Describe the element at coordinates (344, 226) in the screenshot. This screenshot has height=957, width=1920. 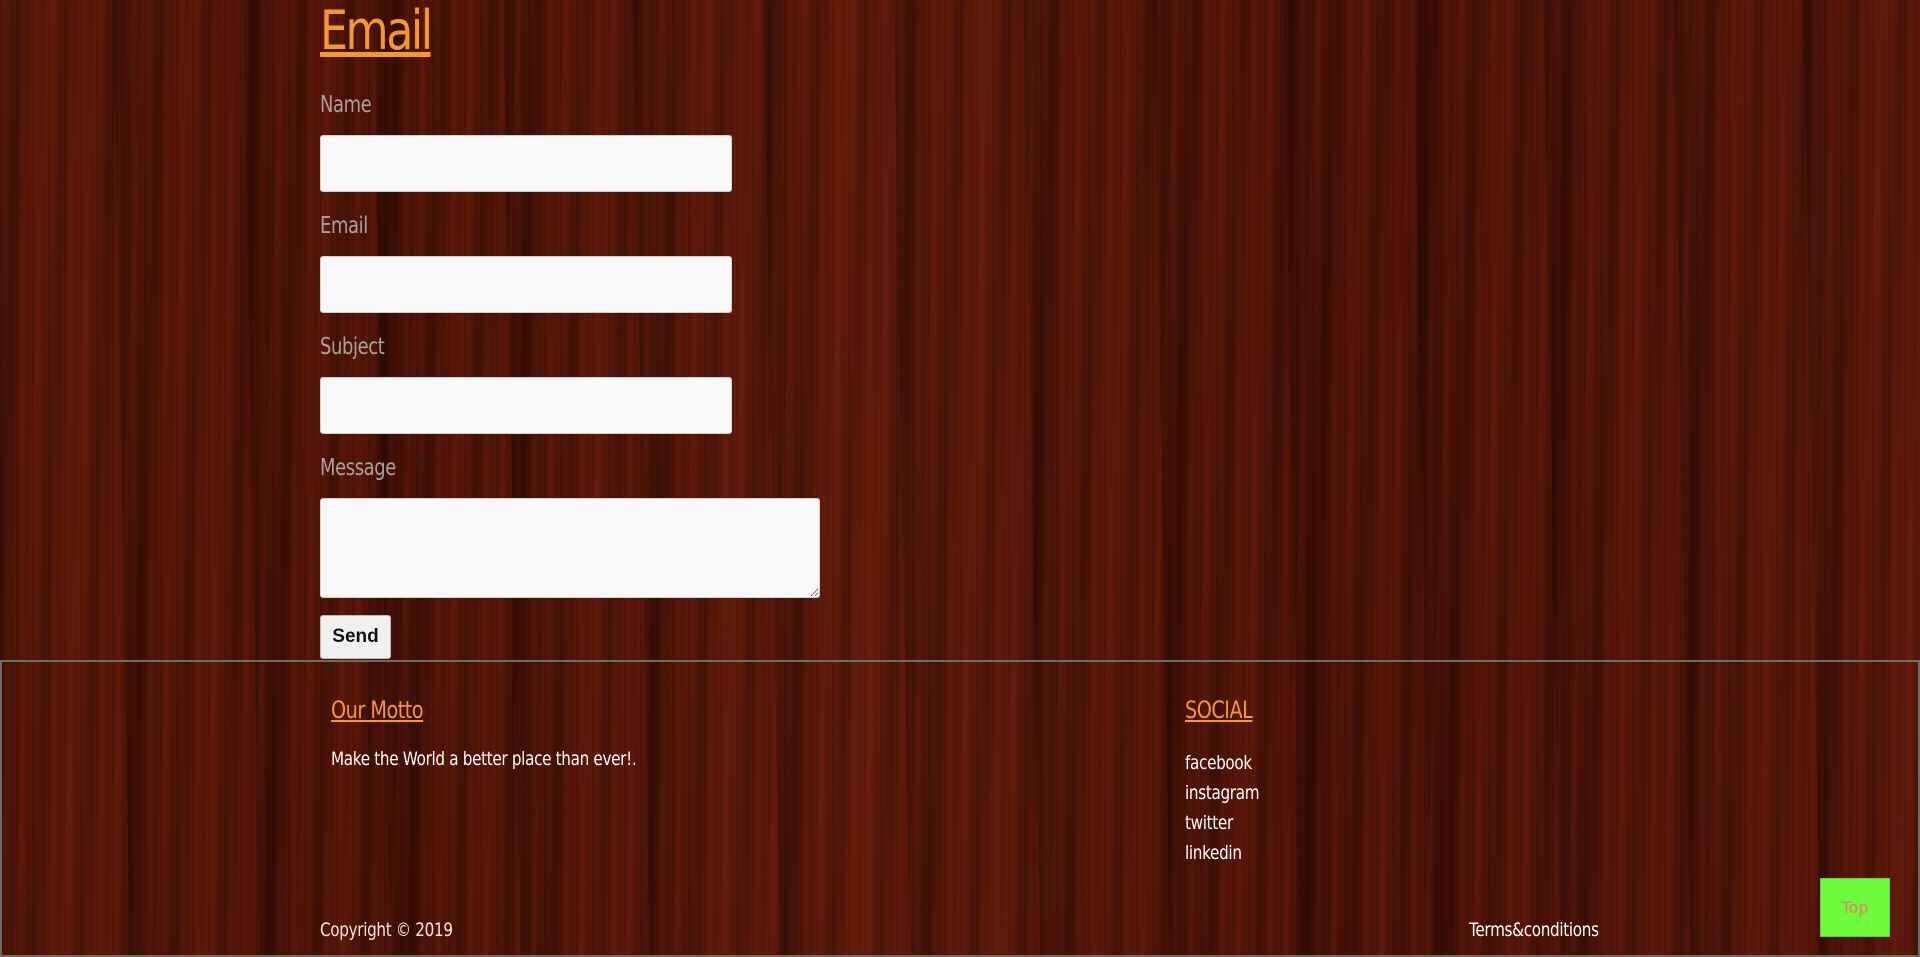
I see `email-label: Email` at that location.